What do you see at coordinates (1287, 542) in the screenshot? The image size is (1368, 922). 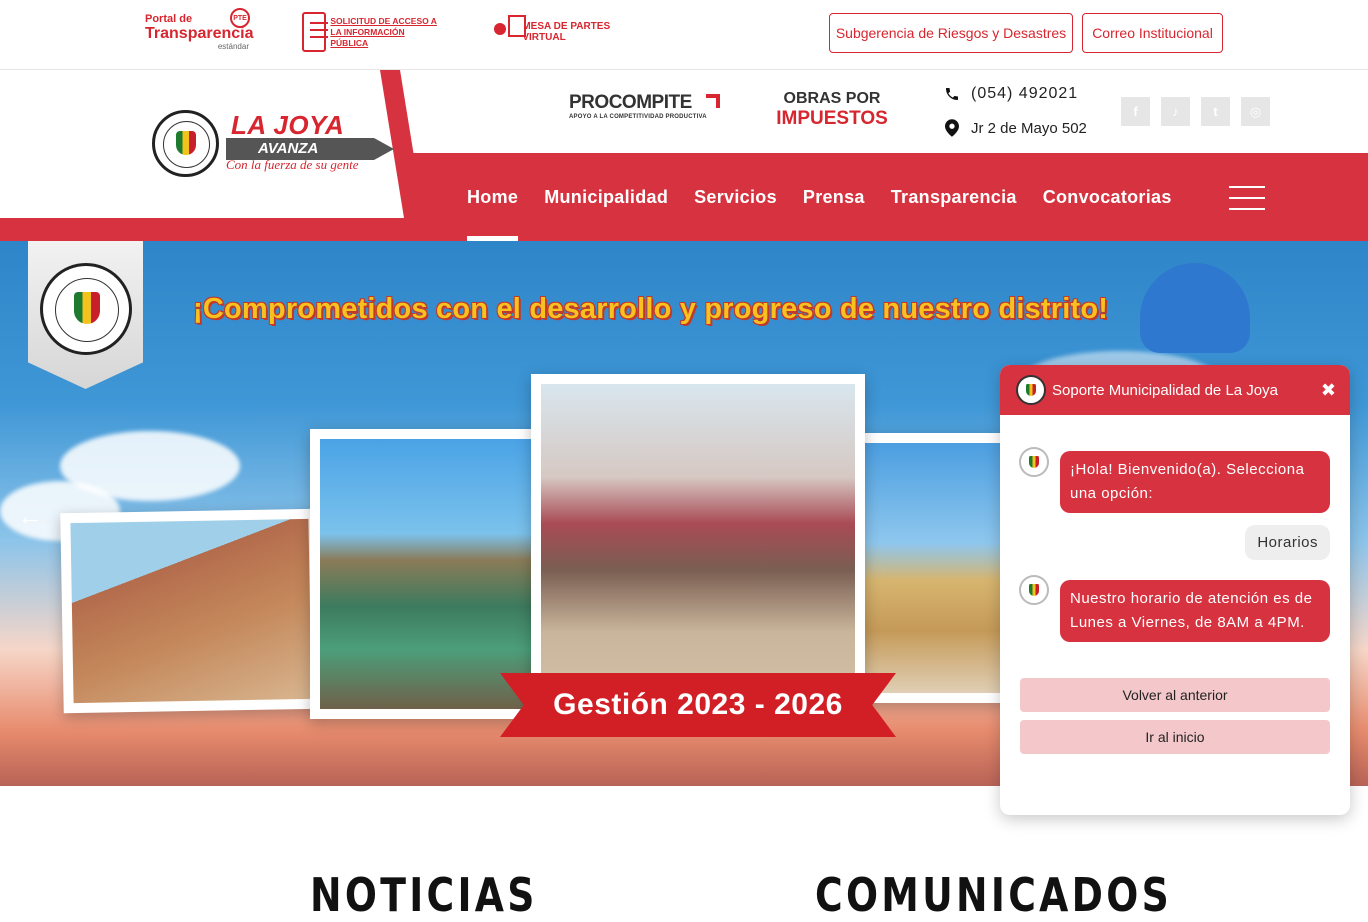 I see `chat-message-user: Horarios` at bounding box center [1287, 542].